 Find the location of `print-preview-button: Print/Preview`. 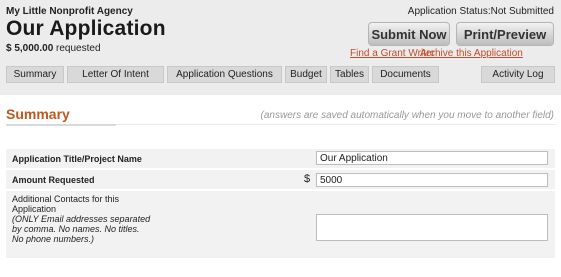

print-preview-button: Print/Preview is located at coordinates (505, 34).